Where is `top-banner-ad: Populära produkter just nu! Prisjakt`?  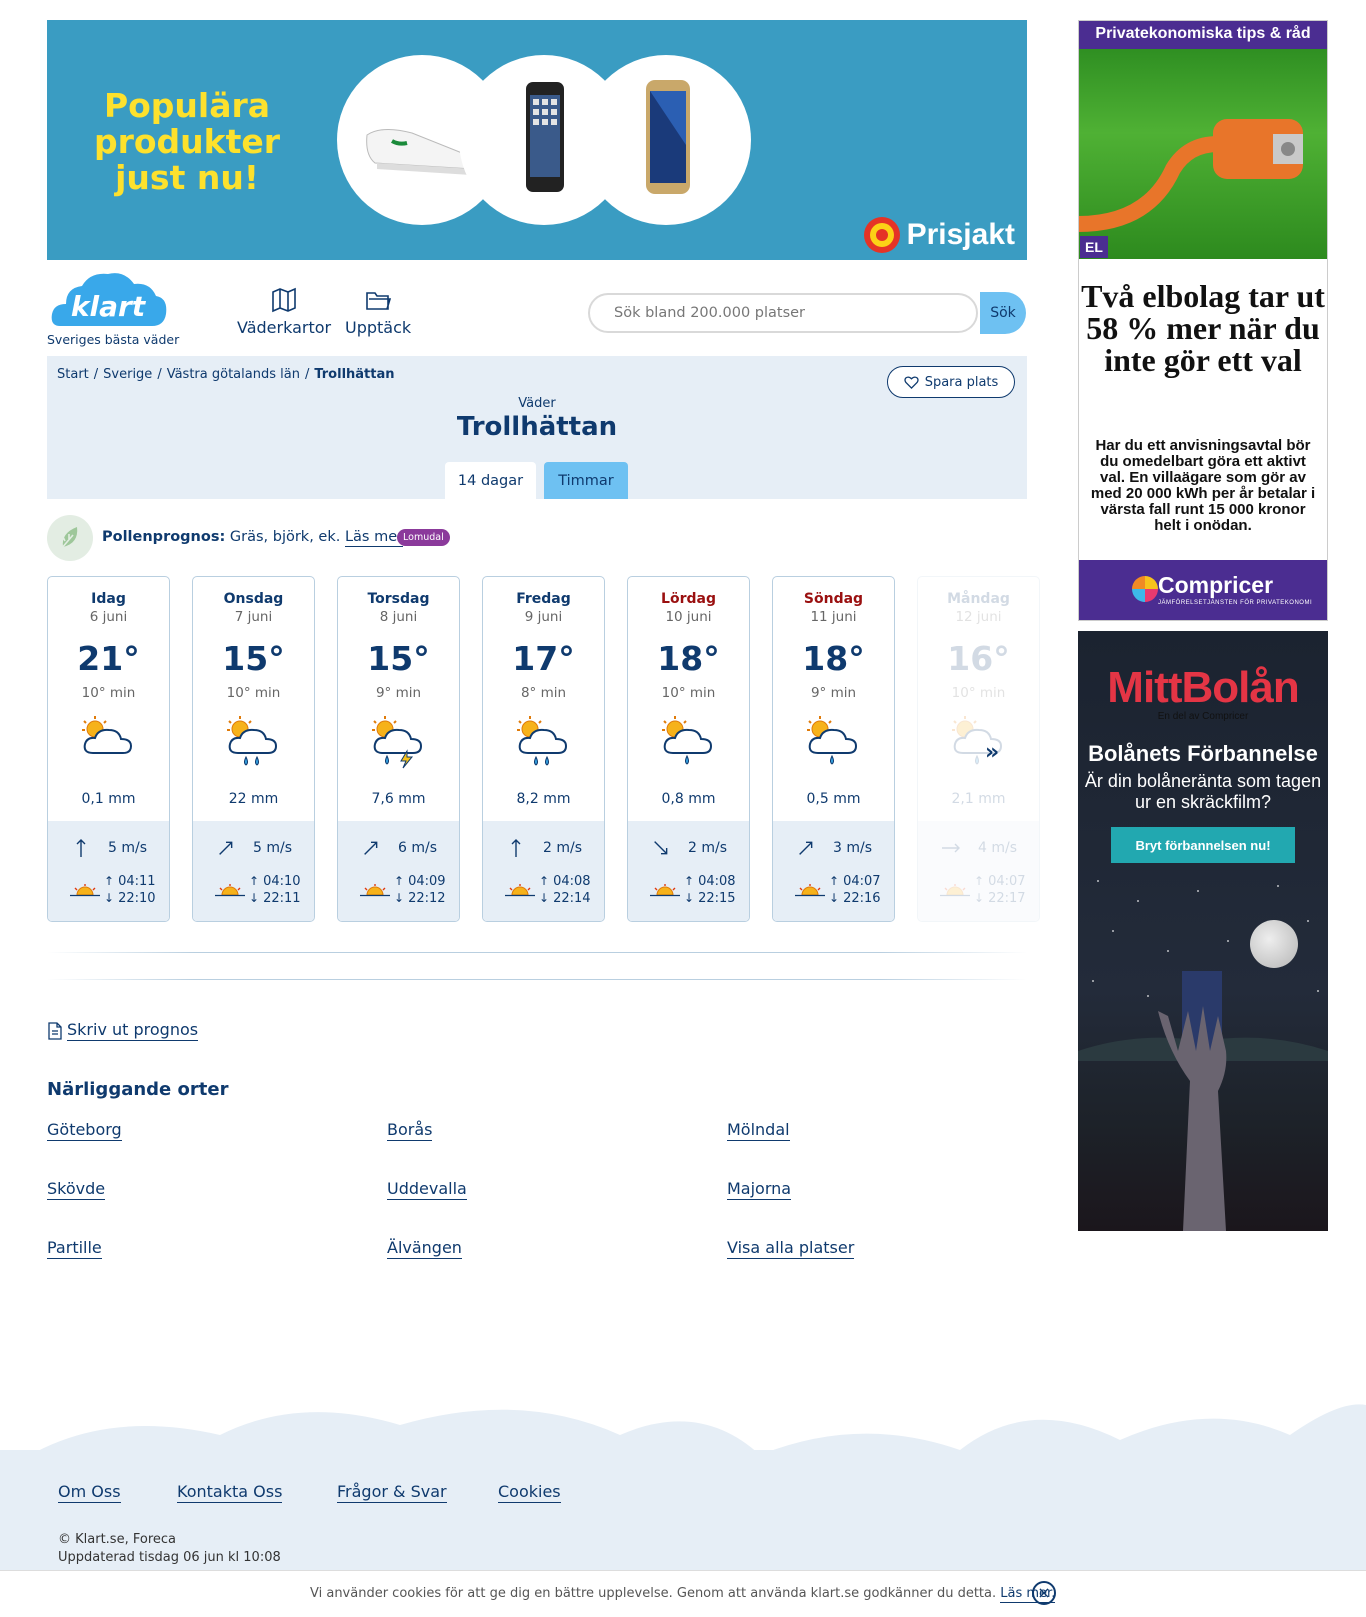 top-banner-ad: Populära produkter just nu! Prisjakt is located at coordinates (537, 140).